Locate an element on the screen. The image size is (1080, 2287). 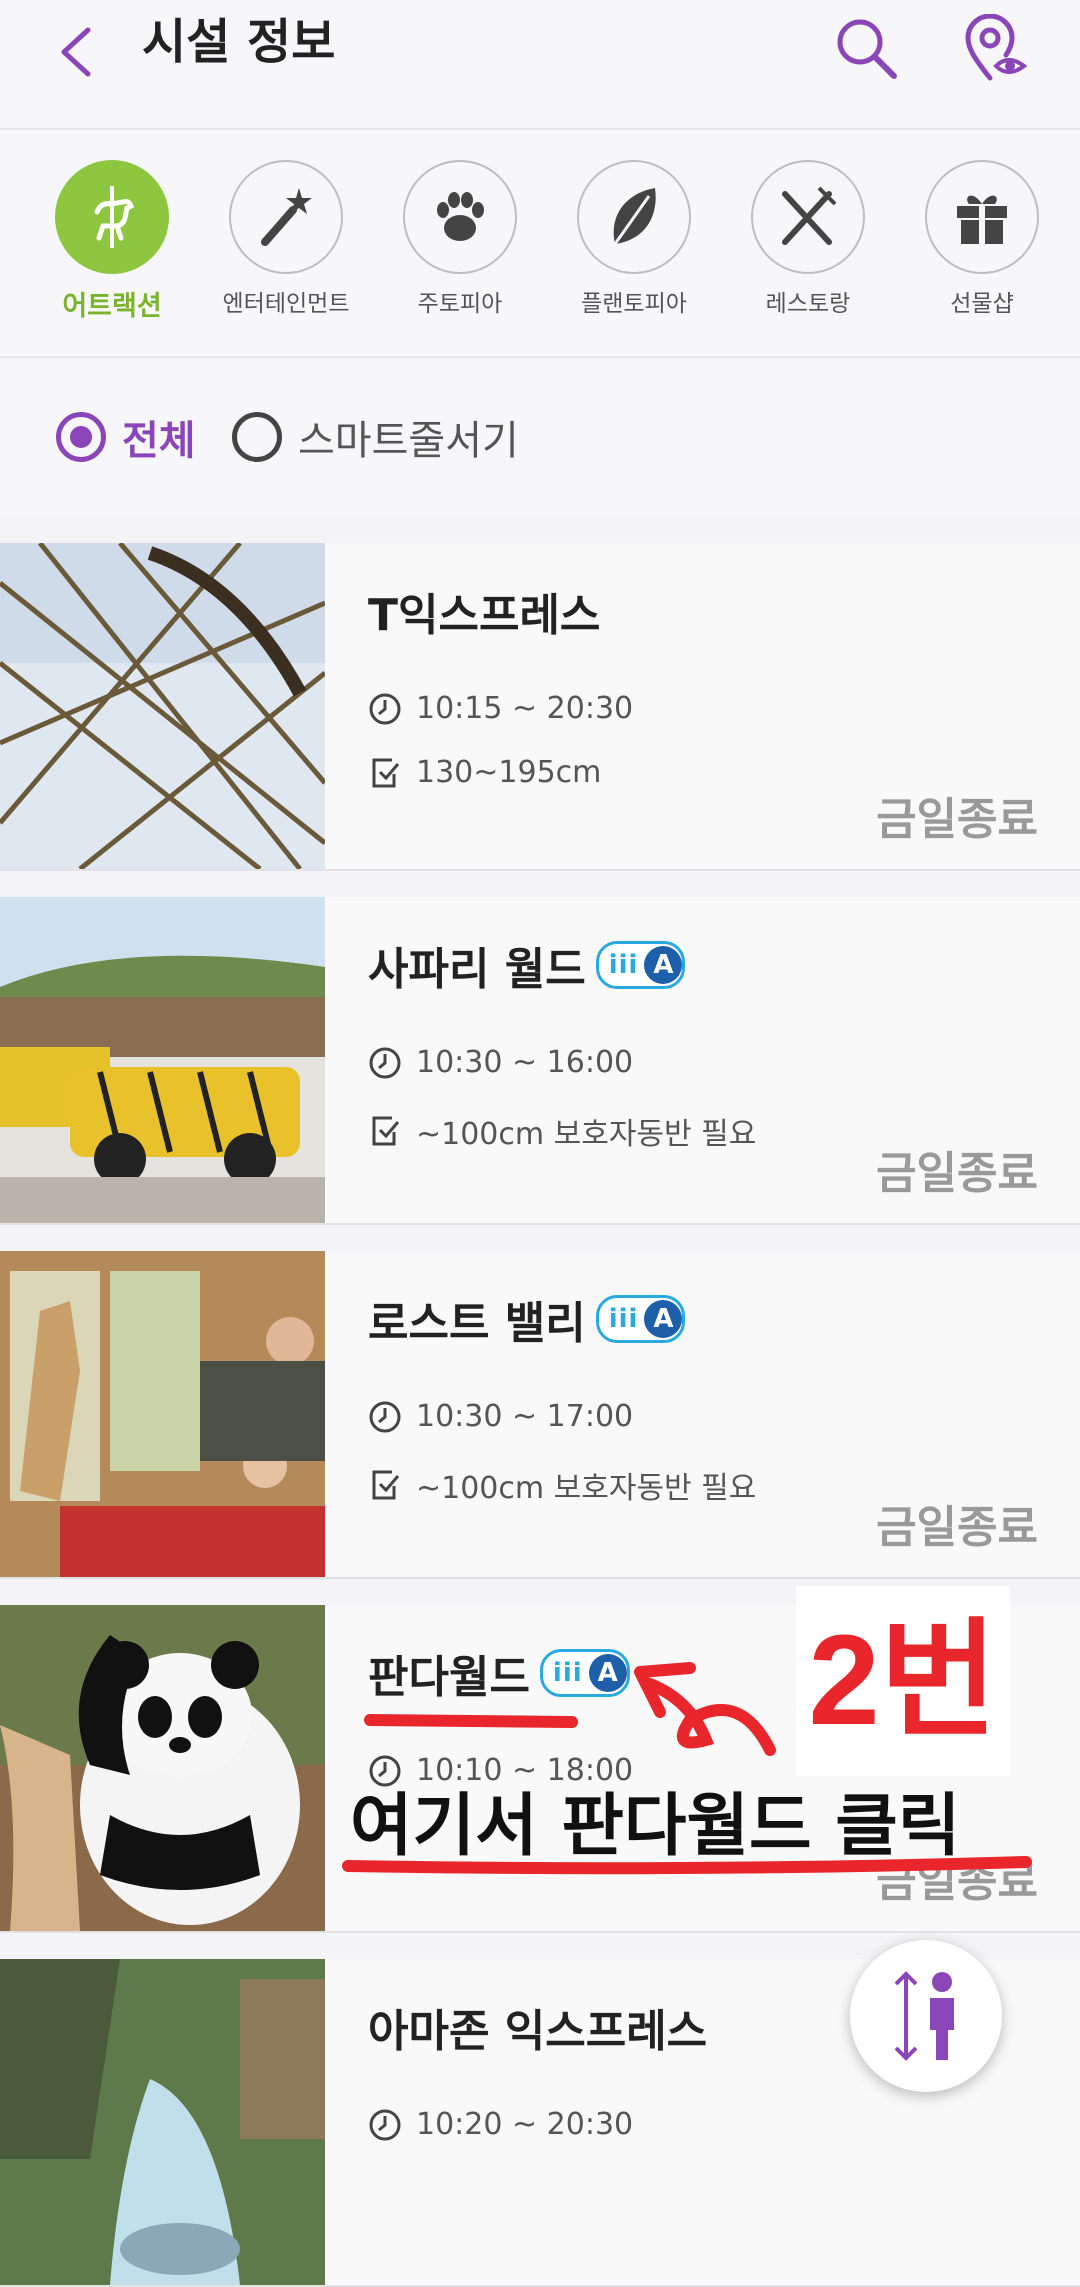
annotation-arrow-curve is located at coordinates (710, 1717).